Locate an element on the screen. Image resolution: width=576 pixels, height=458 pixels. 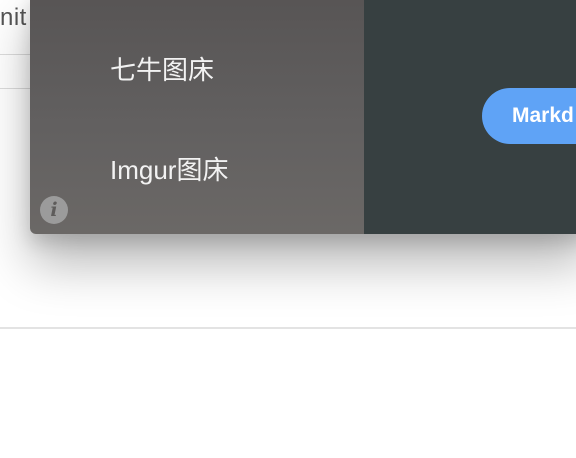
background-divider-left is located at coordinates (16, 54).